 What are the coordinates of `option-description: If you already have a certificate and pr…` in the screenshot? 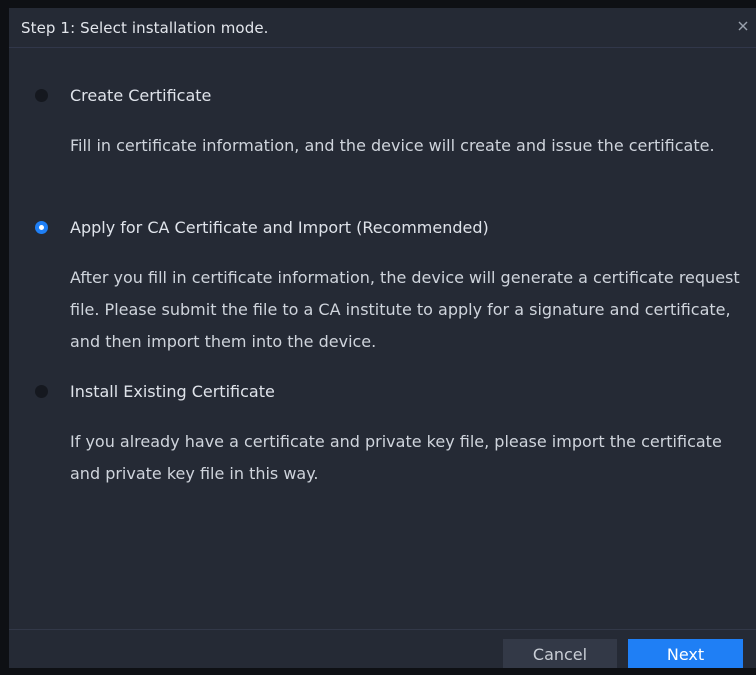 It's located at (396, 457).